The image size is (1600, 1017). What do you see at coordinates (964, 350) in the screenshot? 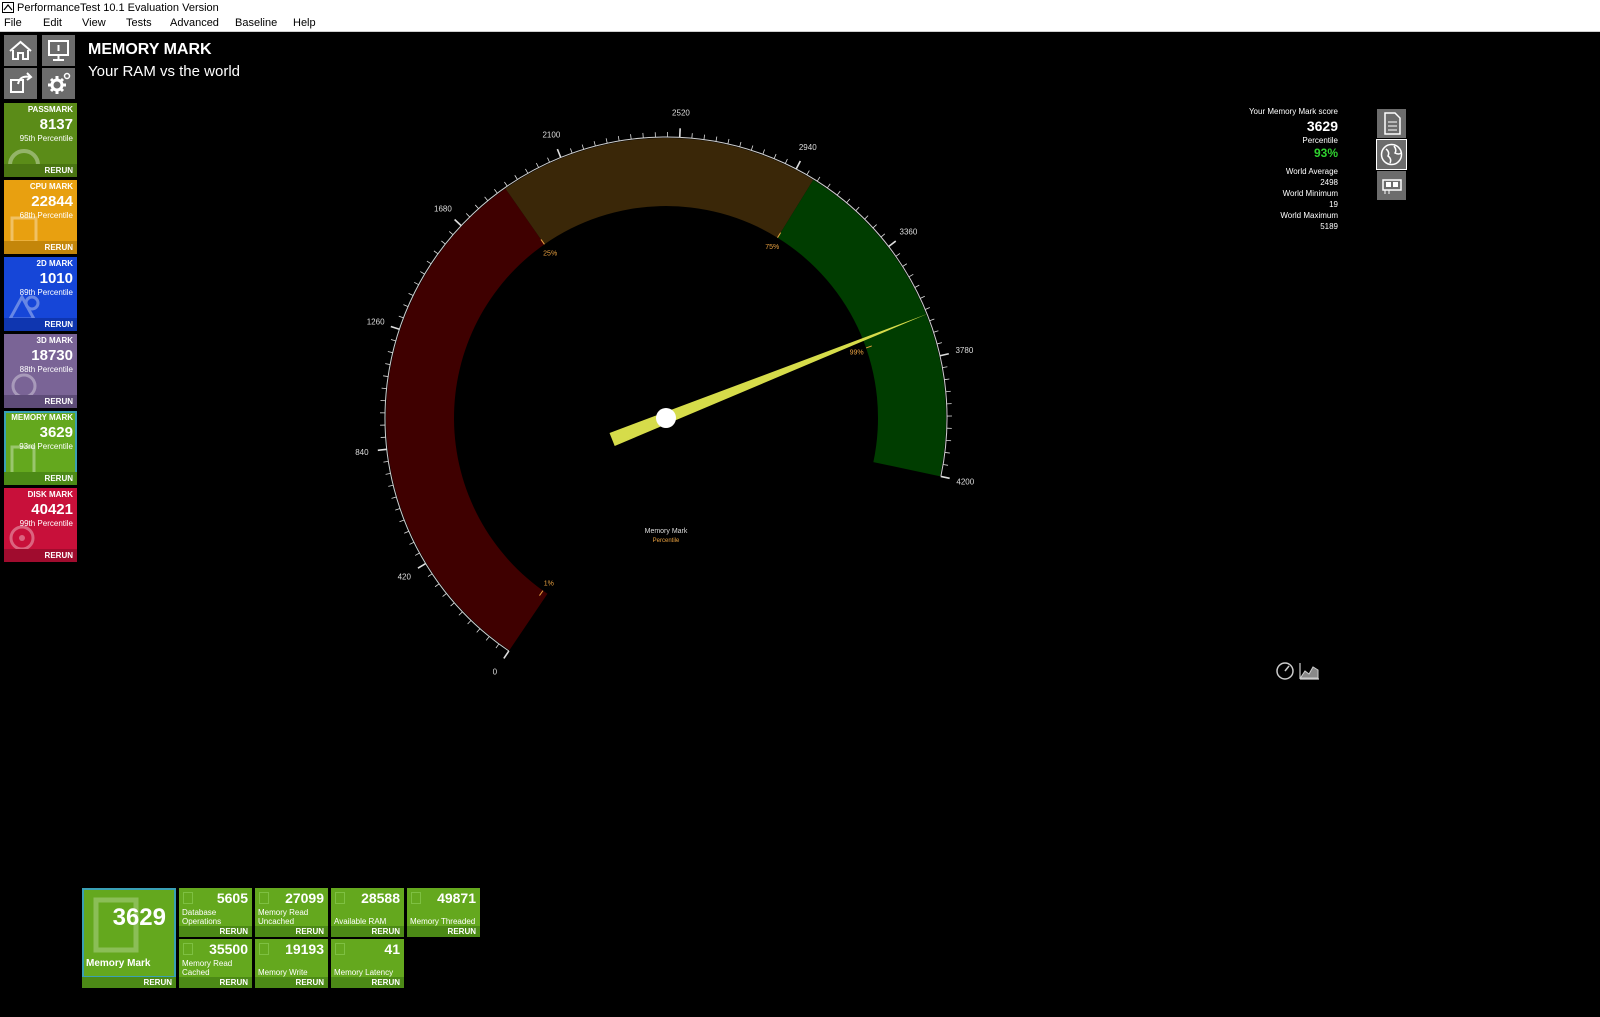
I see `gauge-tick-label: 3780` at bounding box center [964, 350].